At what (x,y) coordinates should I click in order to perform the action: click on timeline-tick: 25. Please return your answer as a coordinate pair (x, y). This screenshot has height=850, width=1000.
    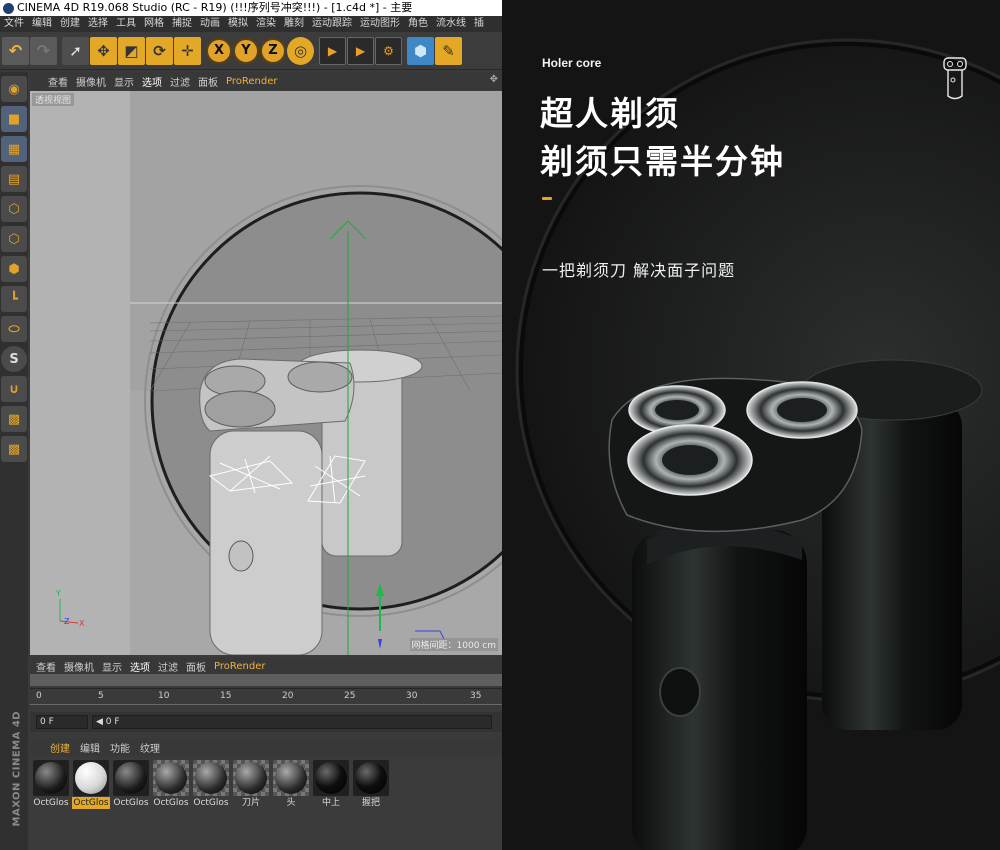
    Looking at the image, I should click on (350, 696).